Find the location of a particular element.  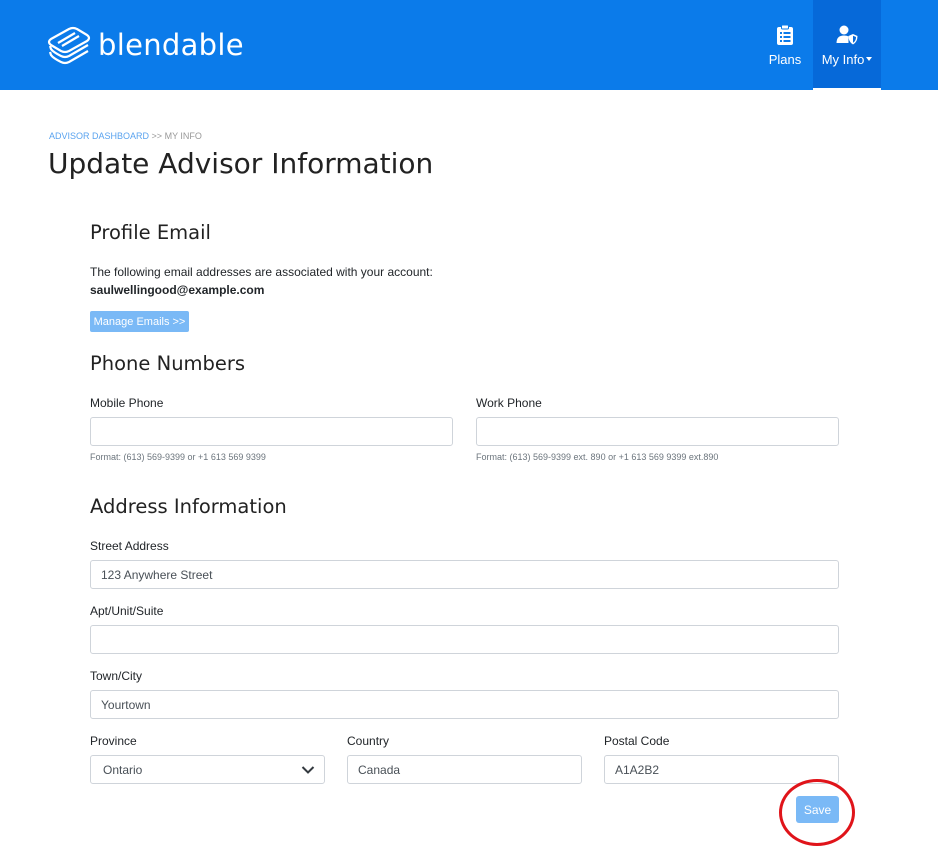

mobile-phone-label: Mobile Phone is located at coordinates (127, 403).